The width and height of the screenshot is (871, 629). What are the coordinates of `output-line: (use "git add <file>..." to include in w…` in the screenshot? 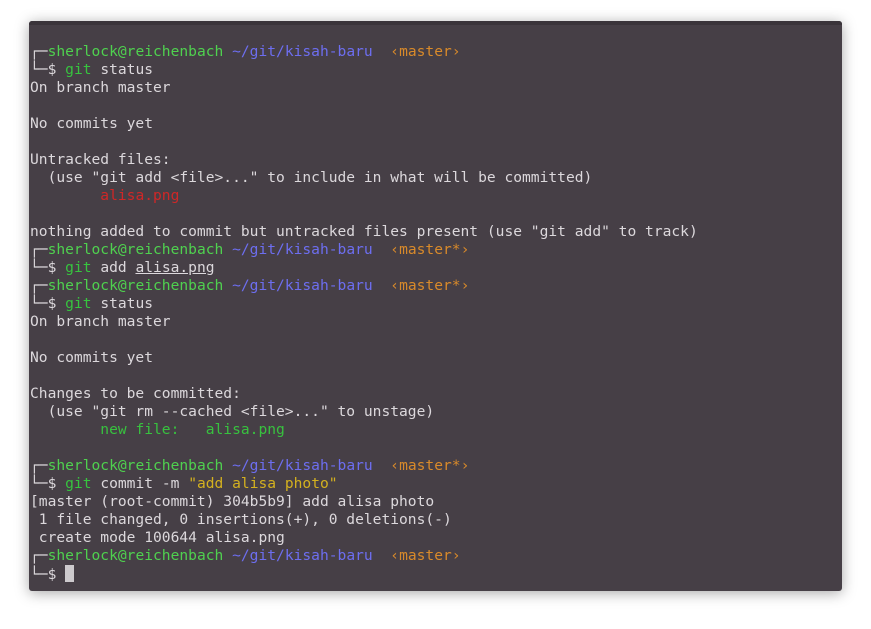 It's located at (436, 178).